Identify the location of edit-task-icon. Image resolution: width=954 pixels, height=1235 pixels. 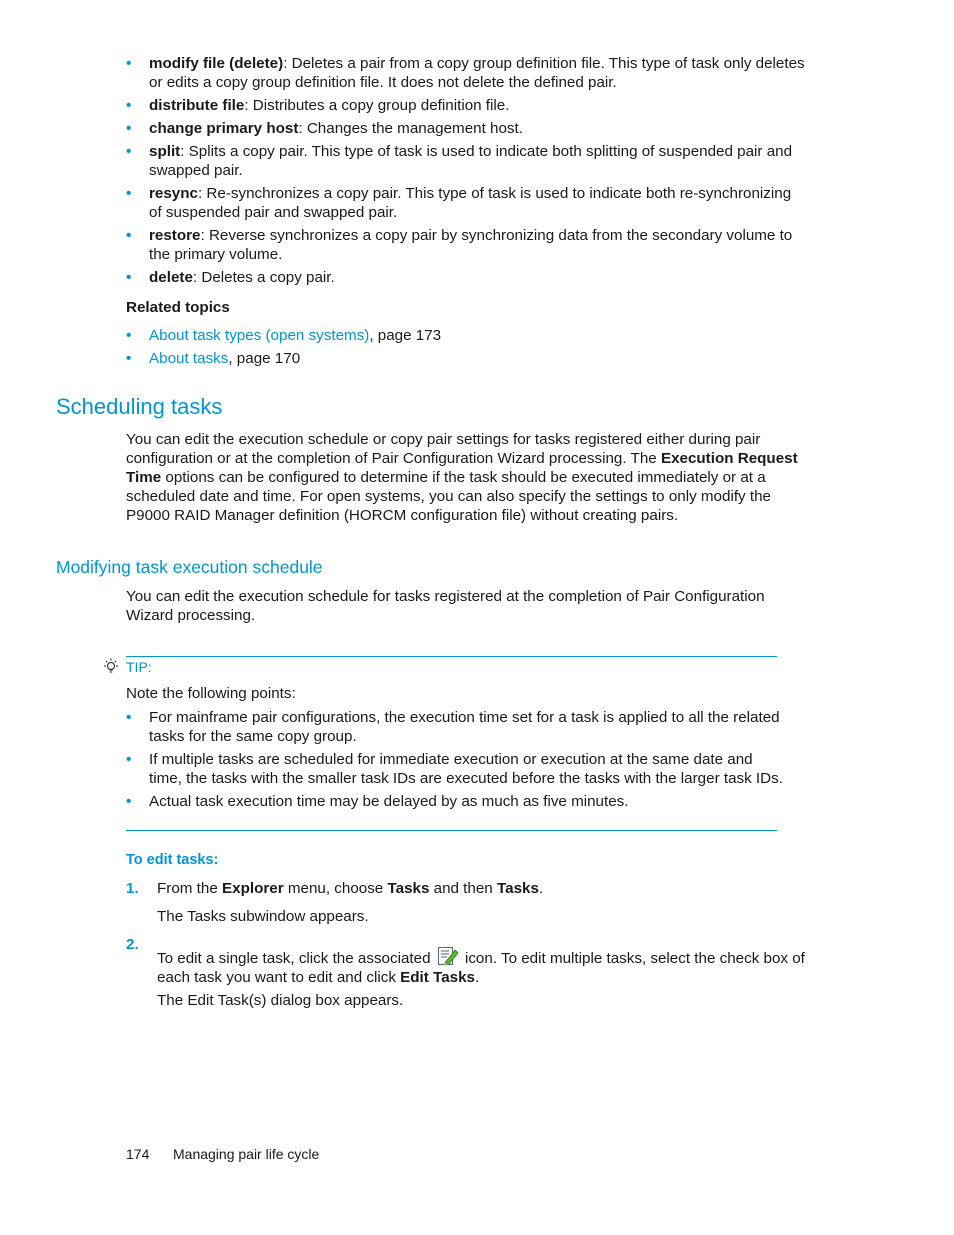
(448, 956).